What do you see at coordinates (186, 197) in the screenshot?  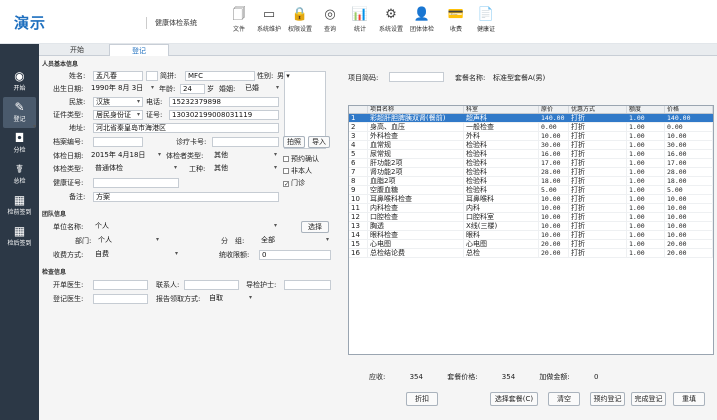 I see `remark-field: 方案` at bounding box center [186, 197].